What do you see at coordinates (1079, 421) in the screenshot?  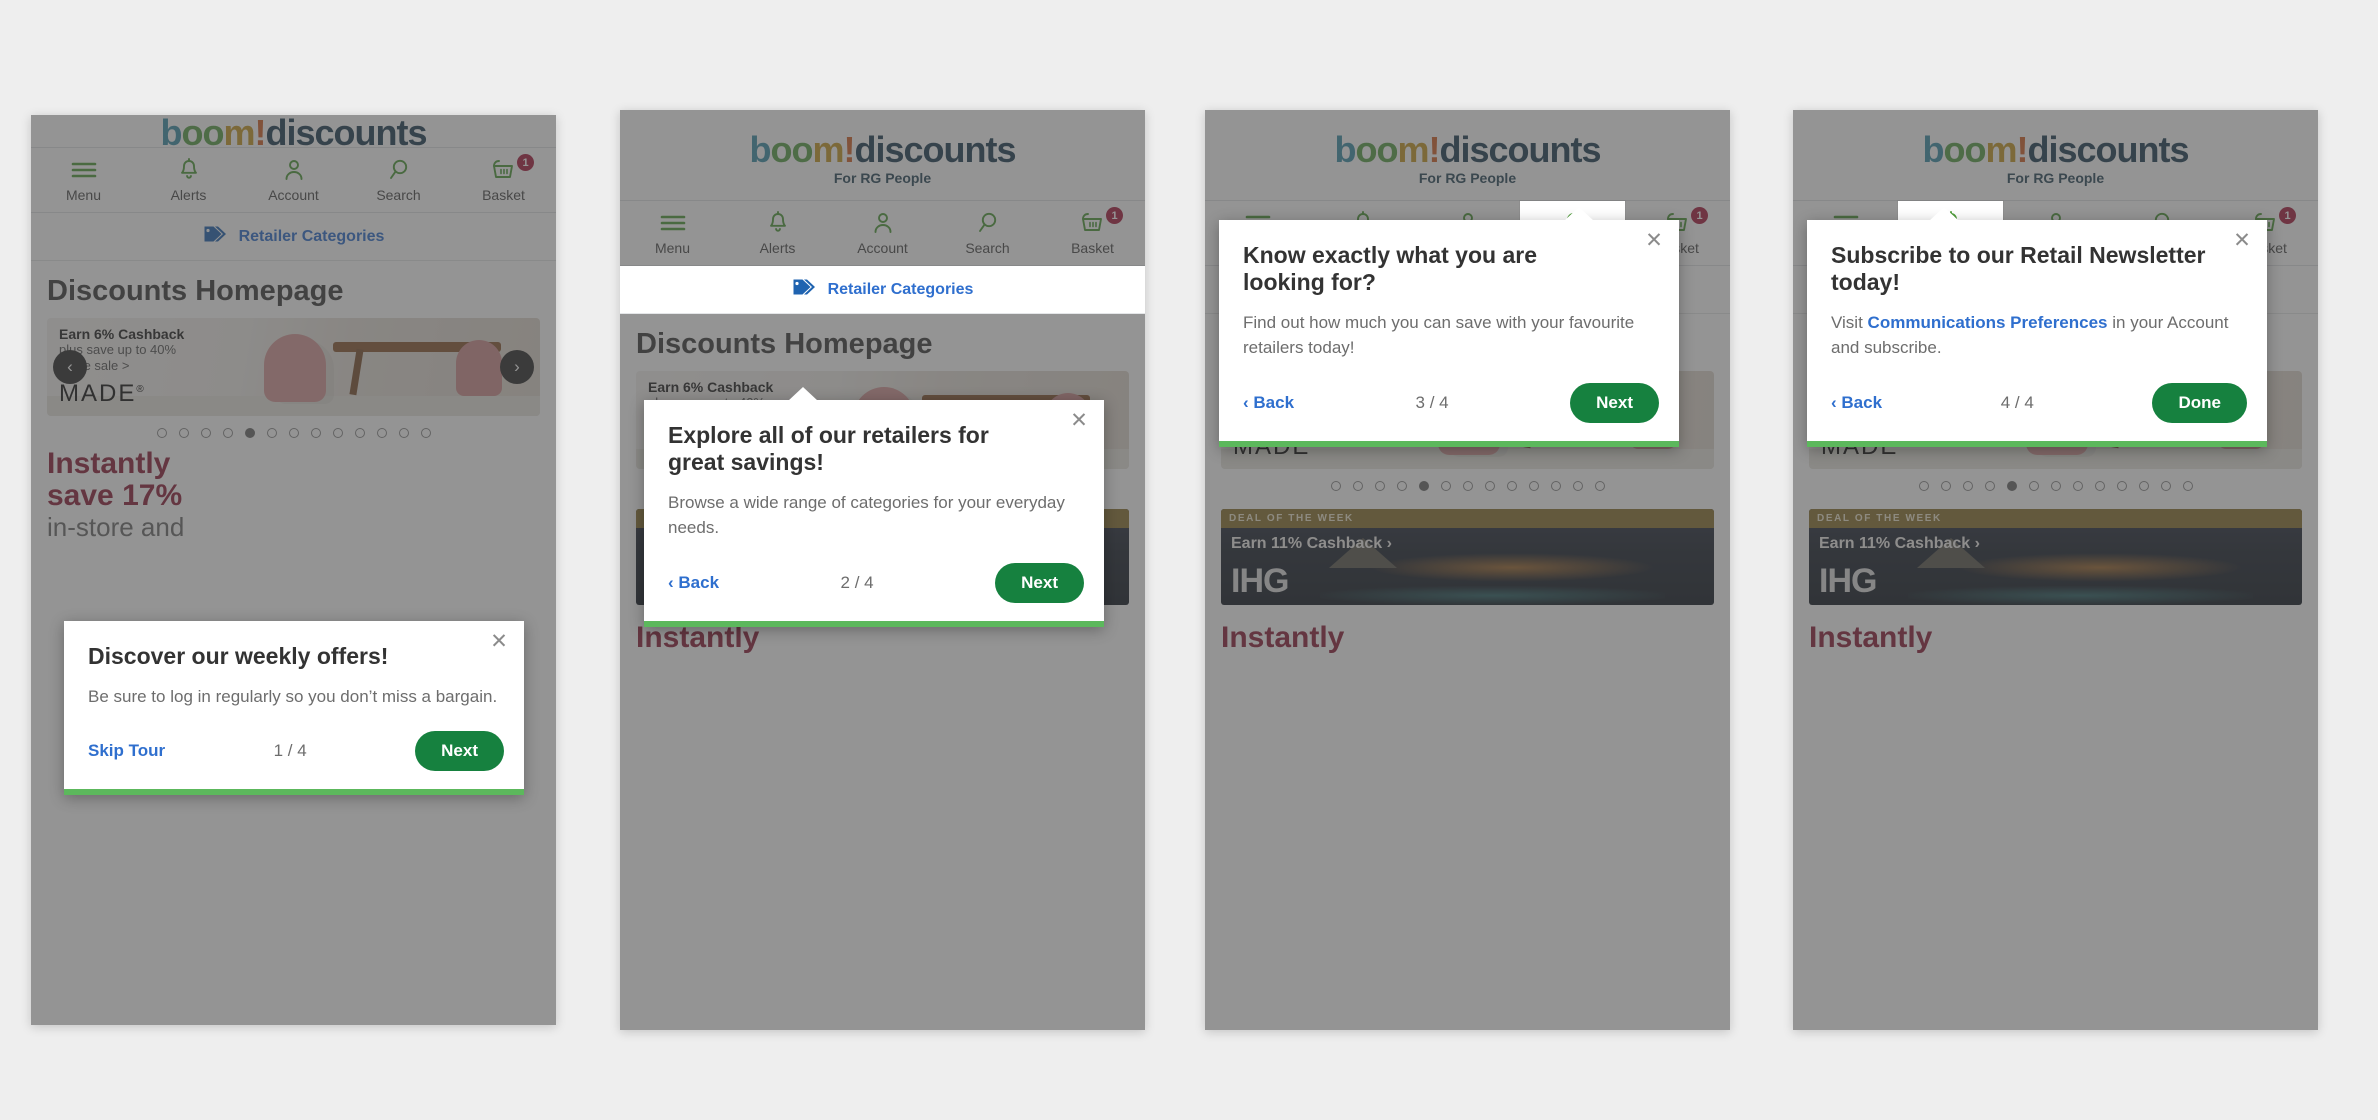 I see `tour-close-button-2: ✕` at bounding box center [1079, 421].